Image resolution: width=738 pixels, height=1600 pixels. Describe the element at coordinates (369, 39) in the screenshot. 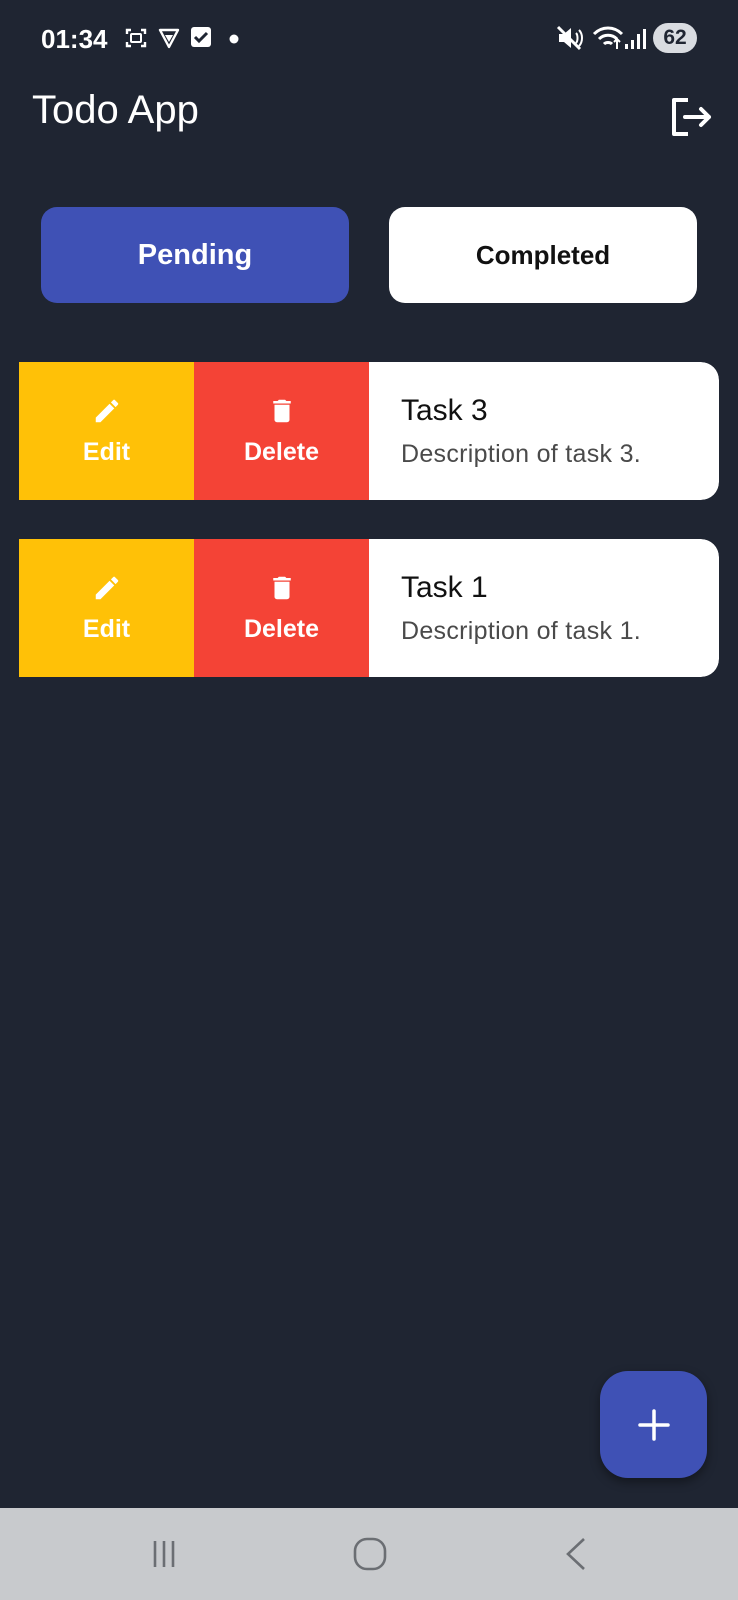

I see `status-bar: 01:34 62` at that location.